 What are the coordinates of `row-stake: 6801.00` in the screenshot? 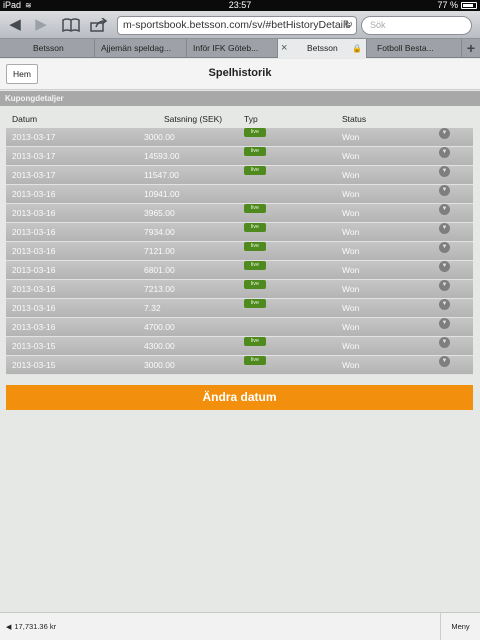 It's located at (159, 270).